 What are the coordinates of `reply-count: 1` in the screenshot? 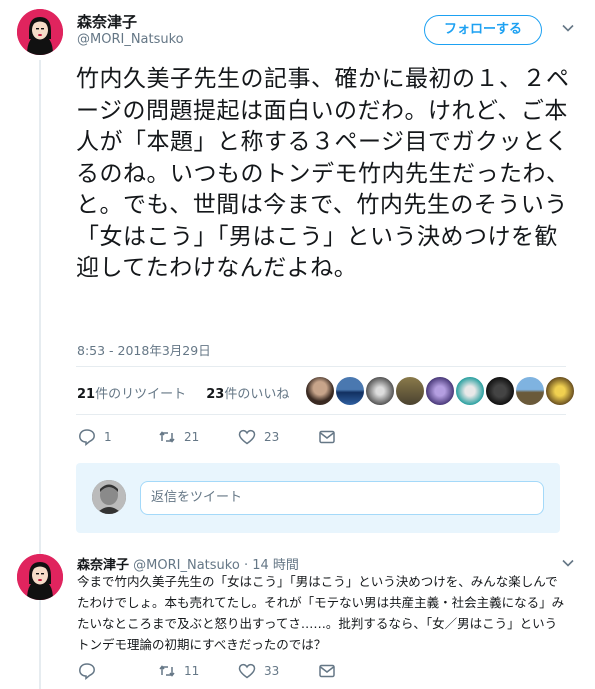 It's located at (108, 437).